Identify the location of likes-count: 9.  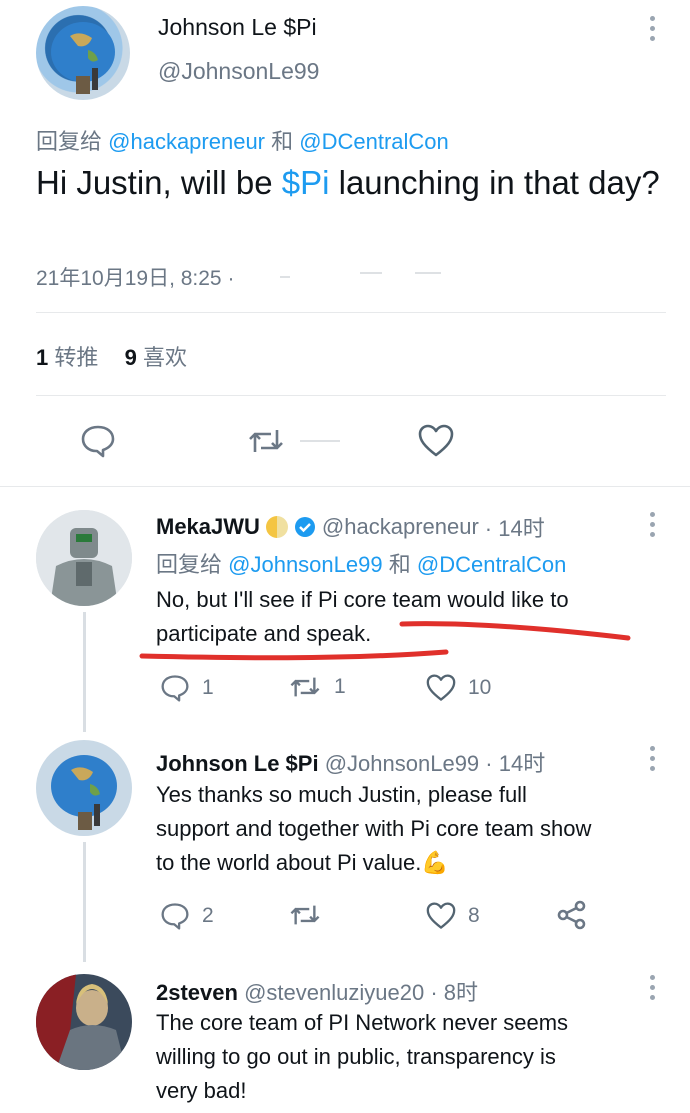
(131, 357).